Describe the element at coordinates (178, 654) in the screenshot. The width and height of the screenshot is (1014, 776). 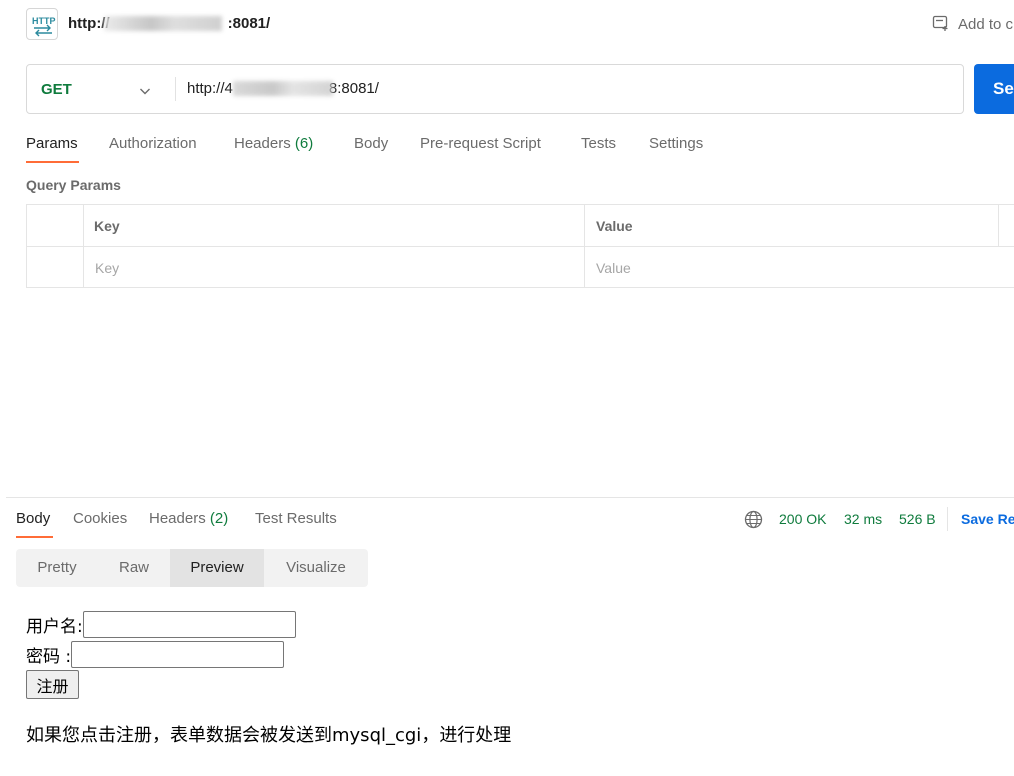
I see `password-input` at that location.